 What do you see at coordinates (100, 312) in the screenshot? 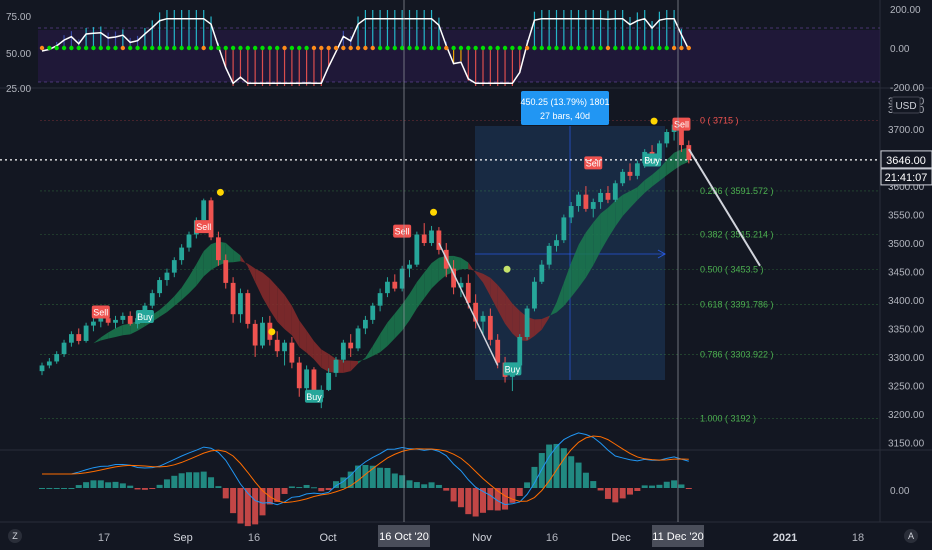
I see `signal-label: Sell` at bounding box center [100, 312].